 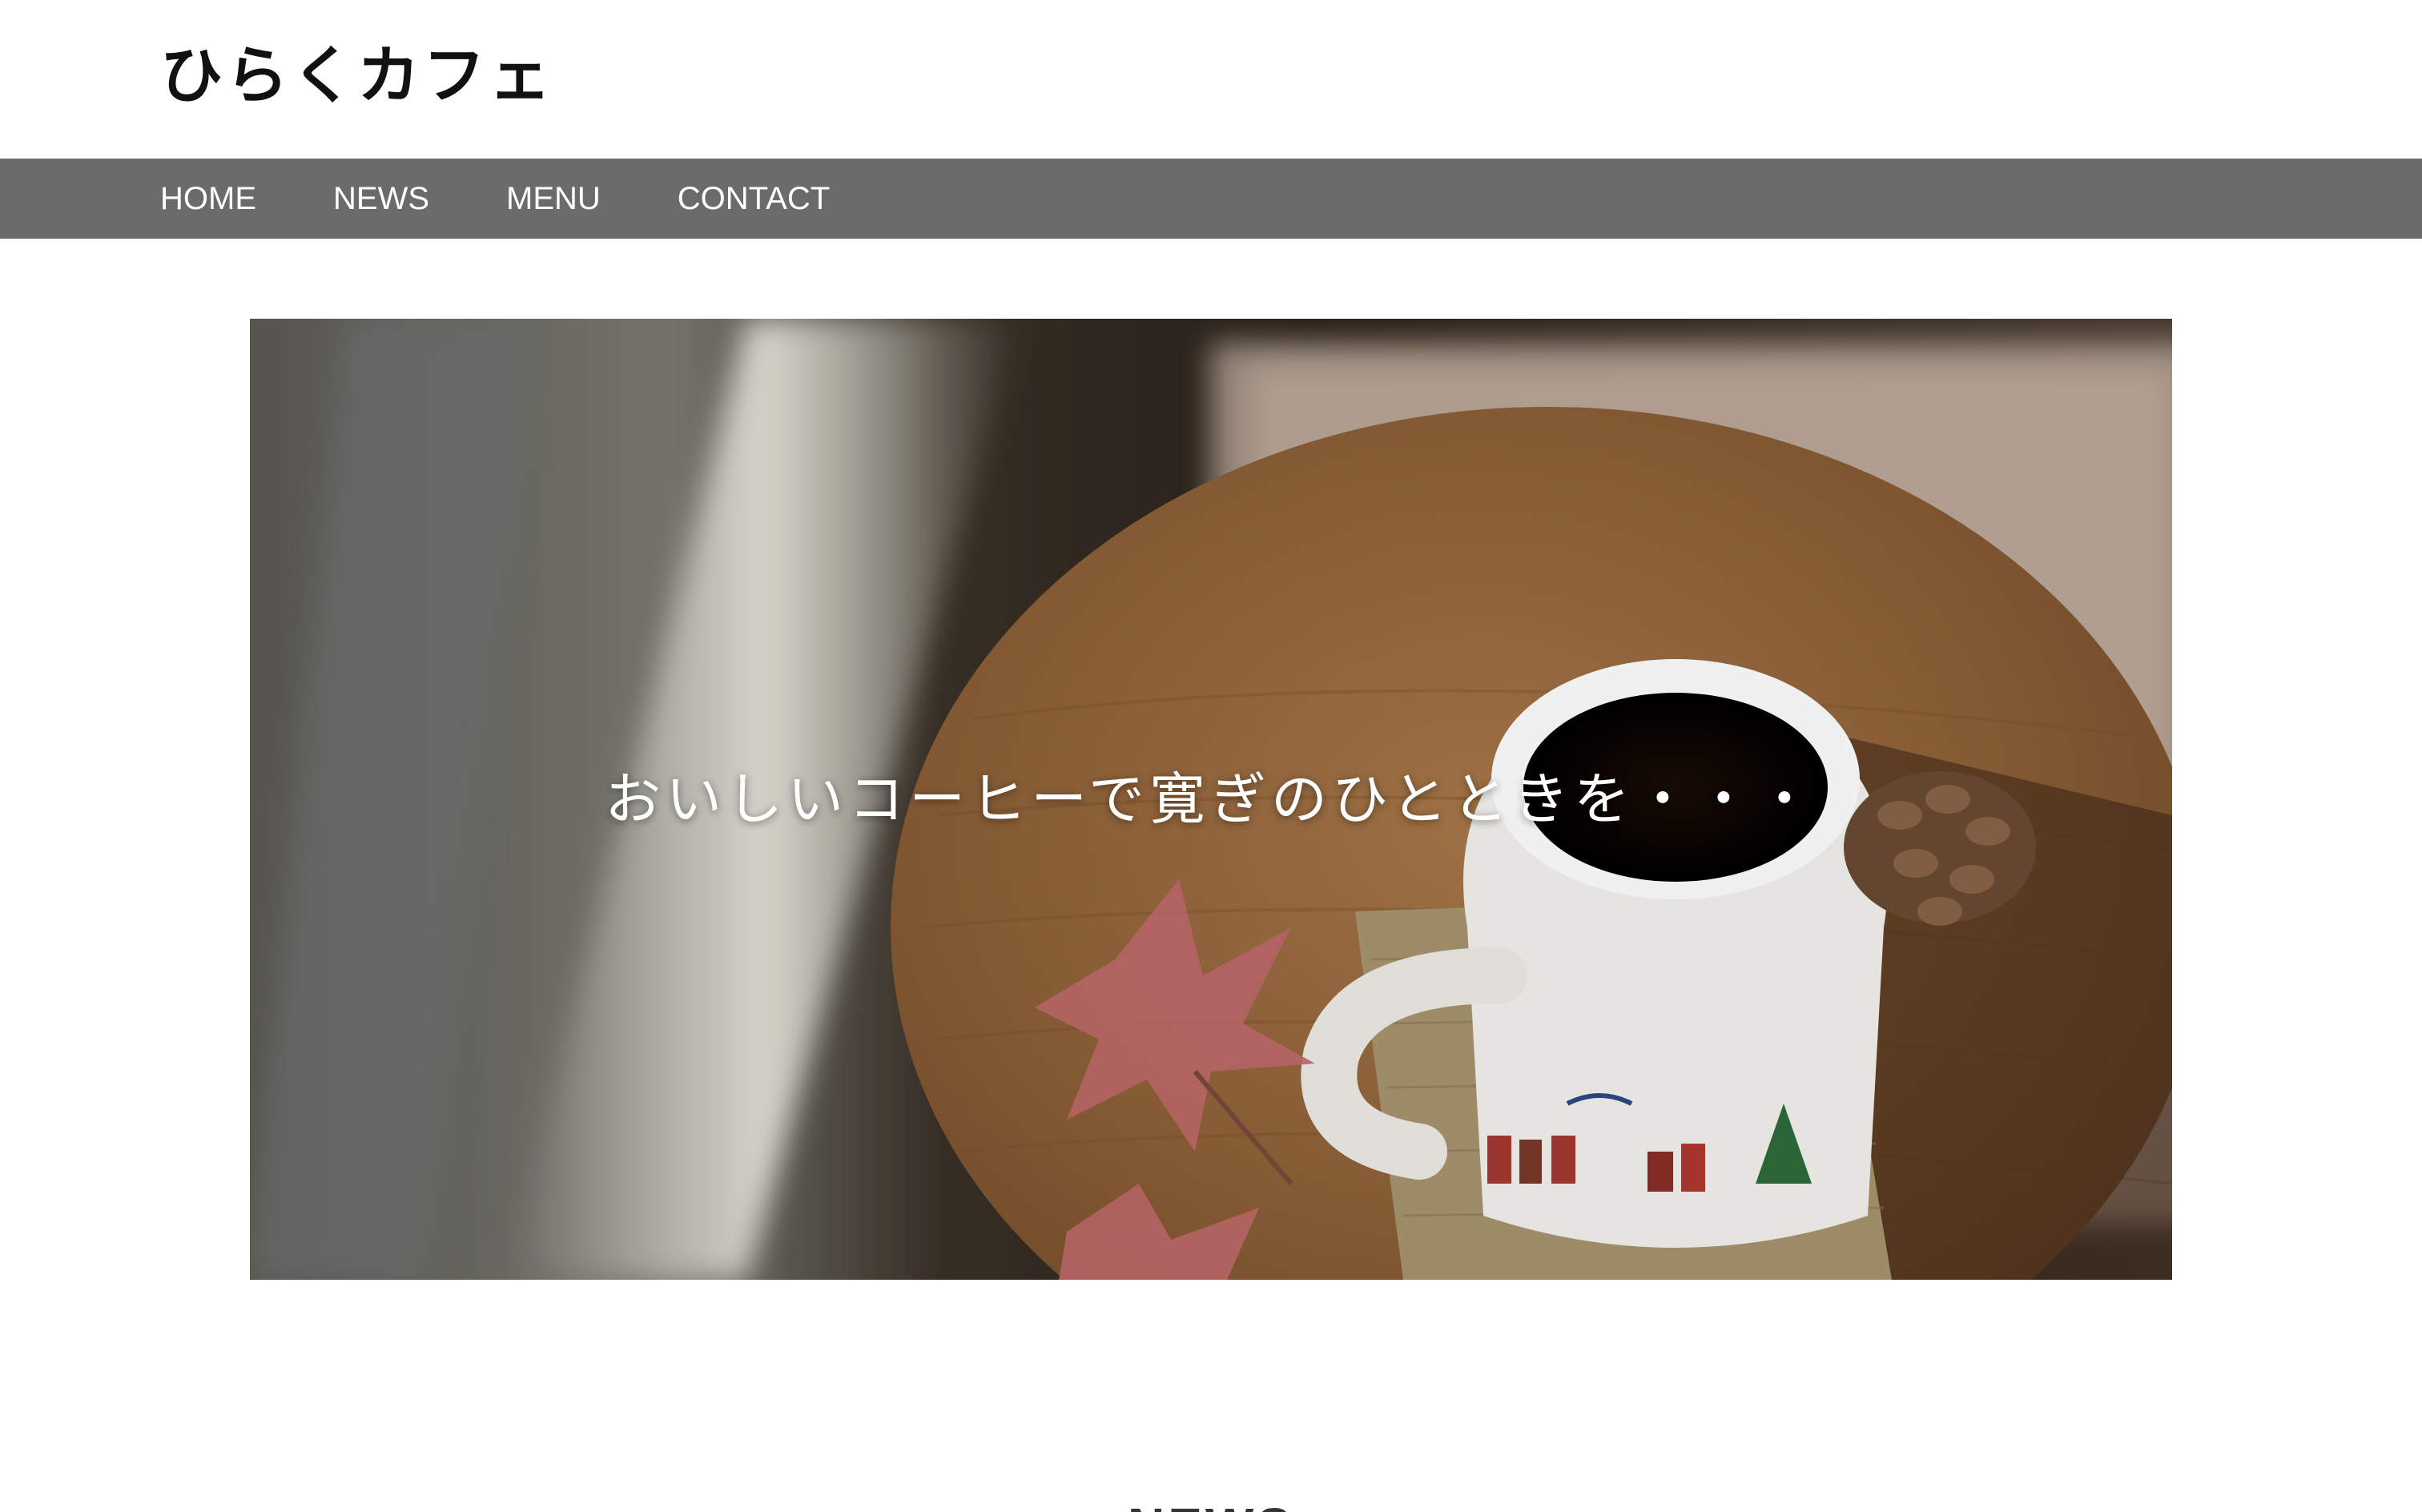 I want to click on nav-list: HOME NEWS MENU CONTACT, so click(x=534, y=199).